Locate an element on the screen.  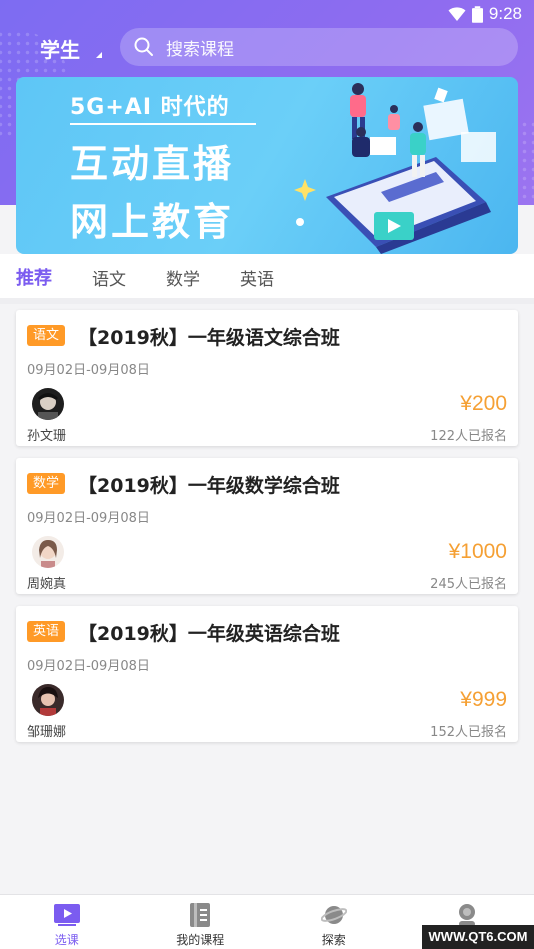
tab-chinese: 语文 is located at coordinates (109, 277).